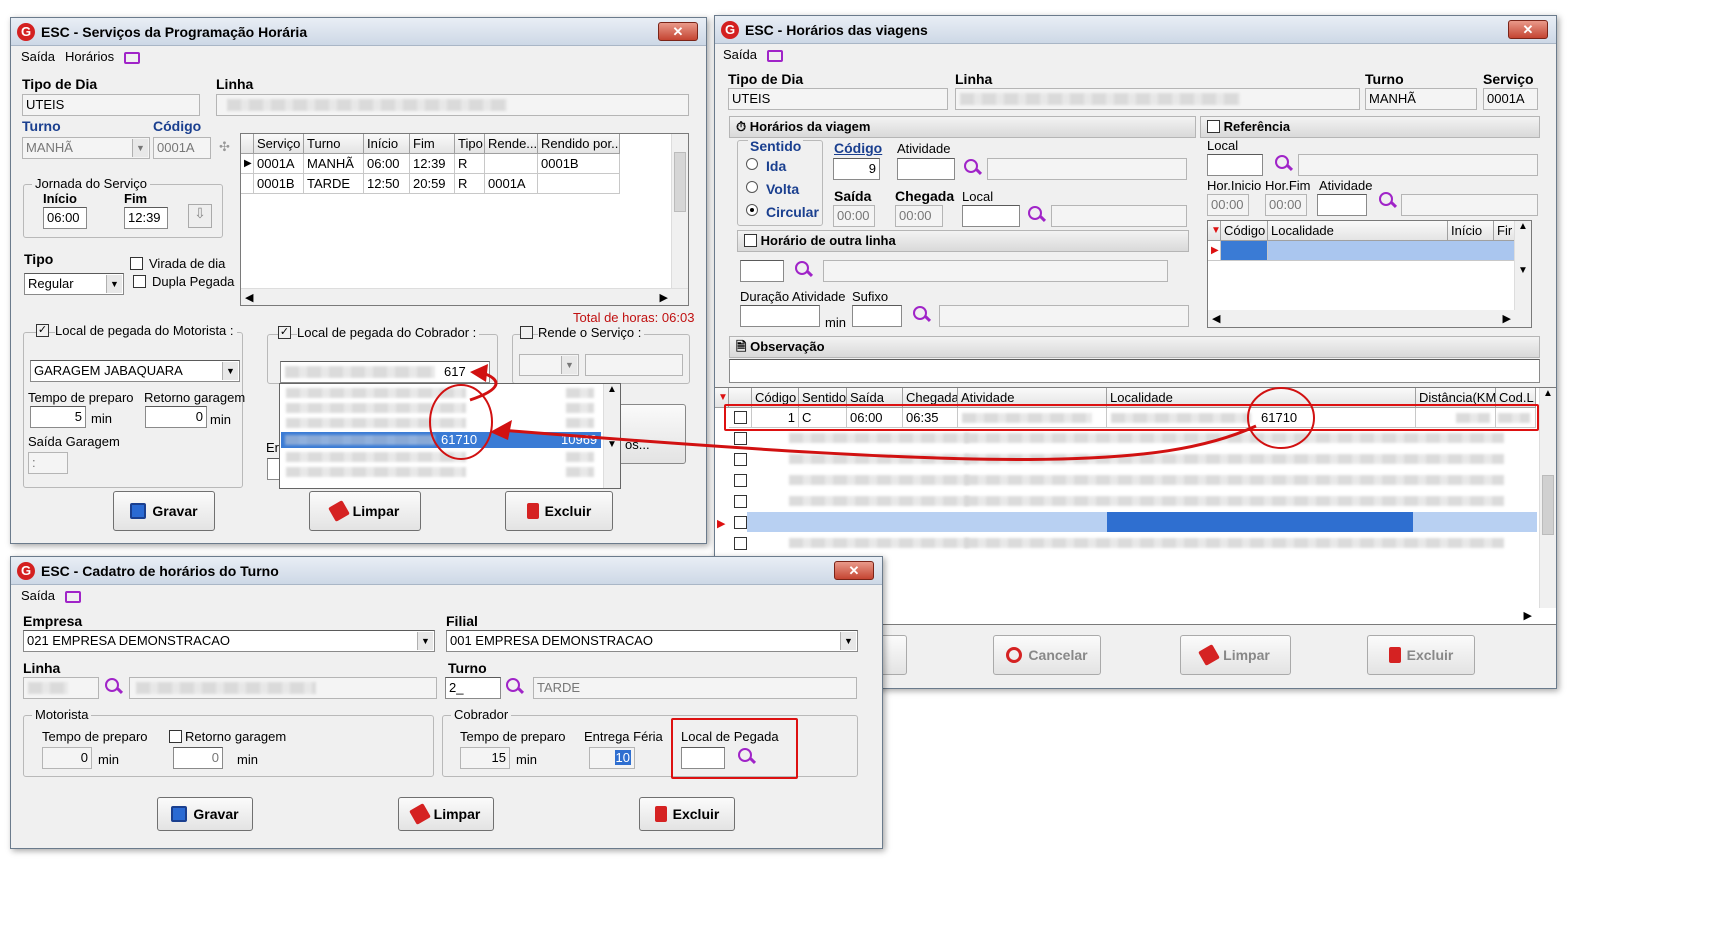  What do you see at coordinates (501, 430) in the screenshot?
I see `arrow-head-main` at bounding box center [501, 430].